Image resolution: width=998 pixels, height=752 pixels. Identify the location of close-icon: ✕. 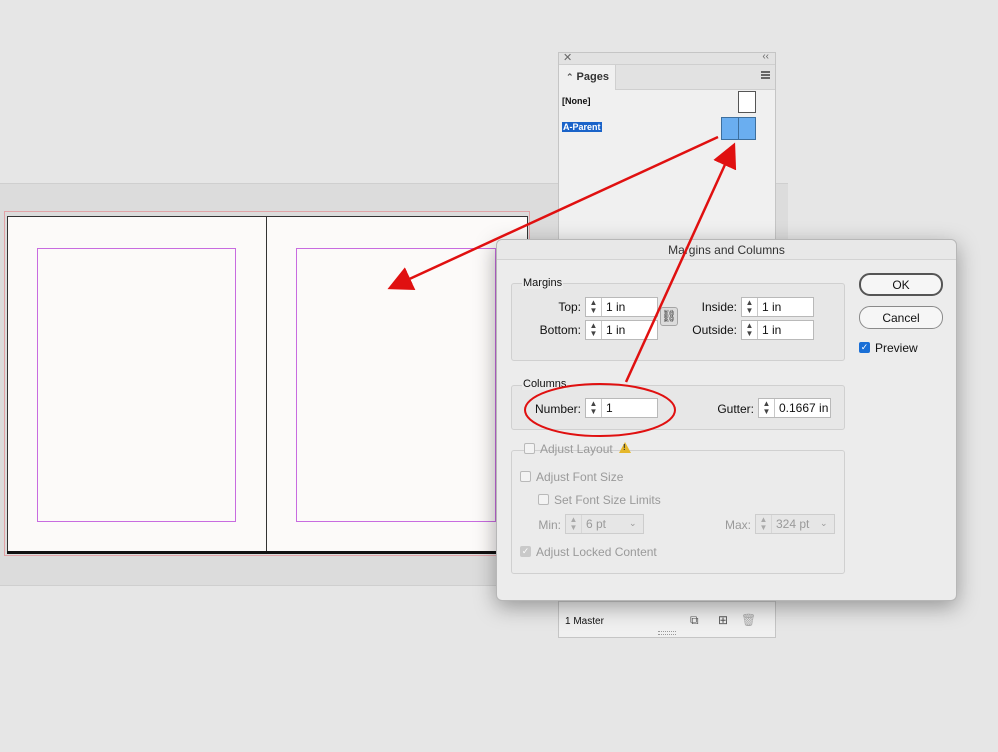
(567, 57).